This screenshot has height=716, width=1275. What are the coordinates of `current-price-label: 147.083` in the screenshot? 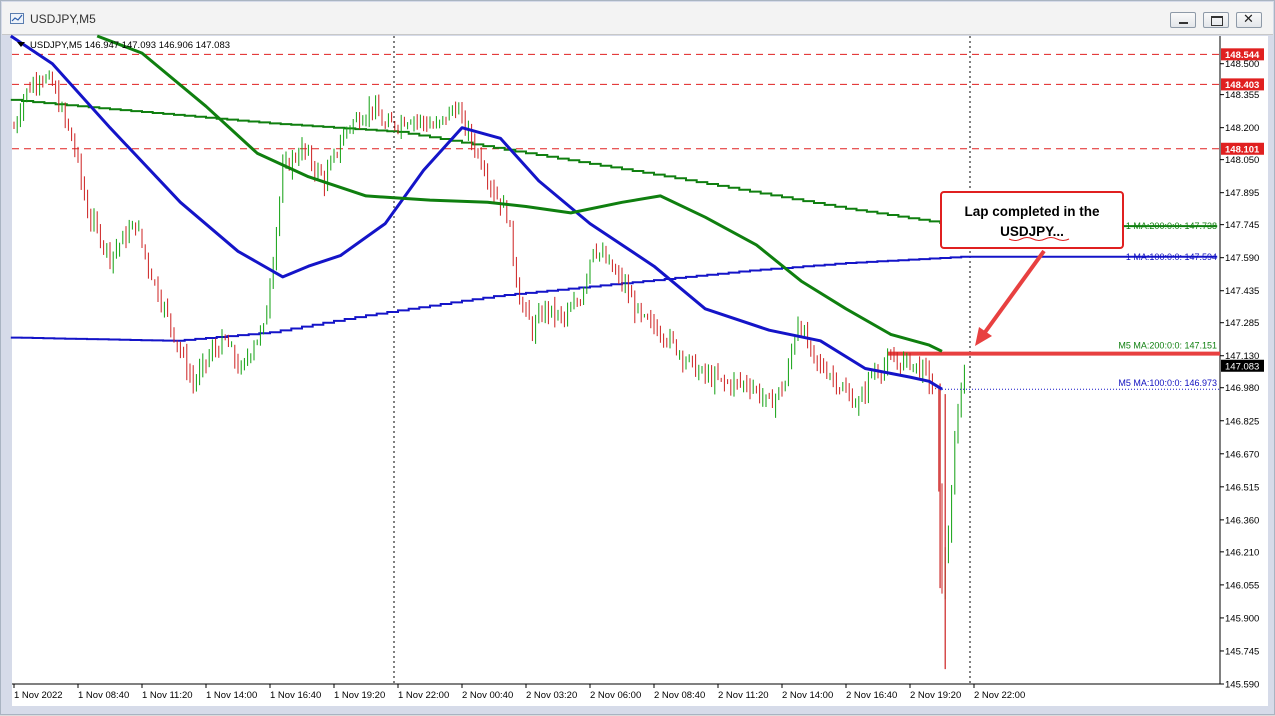 It's located at (1242, 366).